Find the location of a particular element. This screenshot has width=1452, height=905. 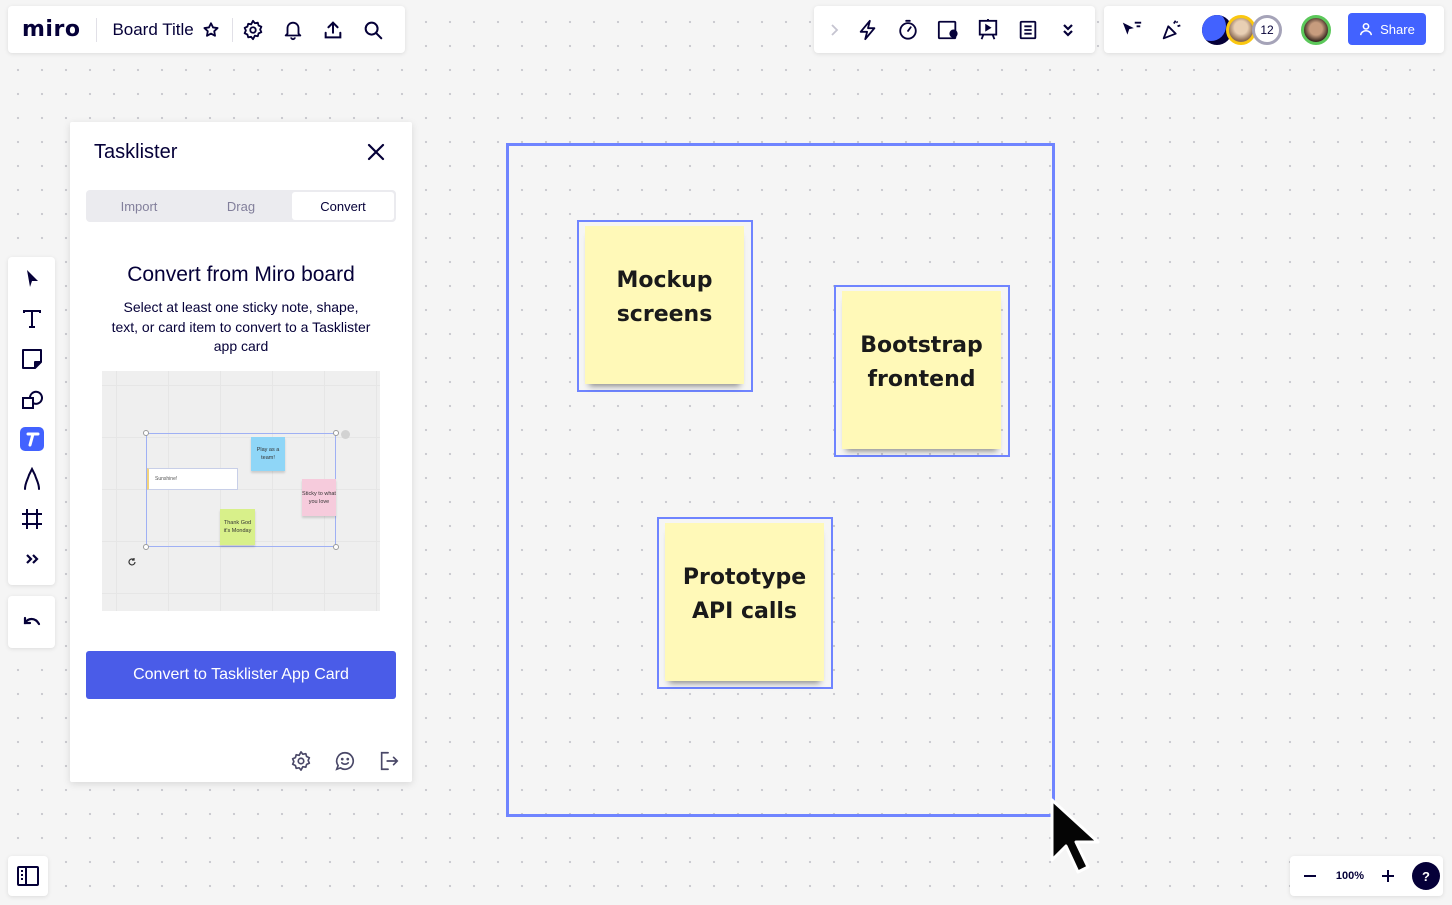

share-button: Share is located at coordinates (1387, 29).